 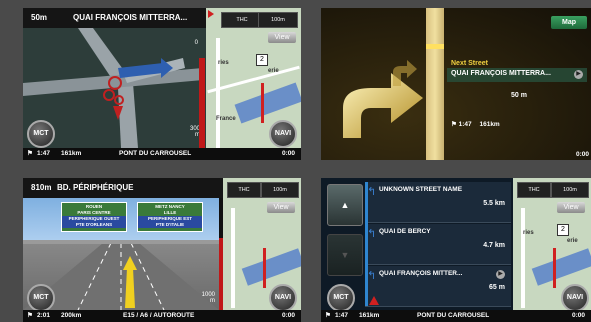 What do you see at coordinates (226, 119) in the screenshot?
I see `map-label: France` at bounding box center [226, 119].